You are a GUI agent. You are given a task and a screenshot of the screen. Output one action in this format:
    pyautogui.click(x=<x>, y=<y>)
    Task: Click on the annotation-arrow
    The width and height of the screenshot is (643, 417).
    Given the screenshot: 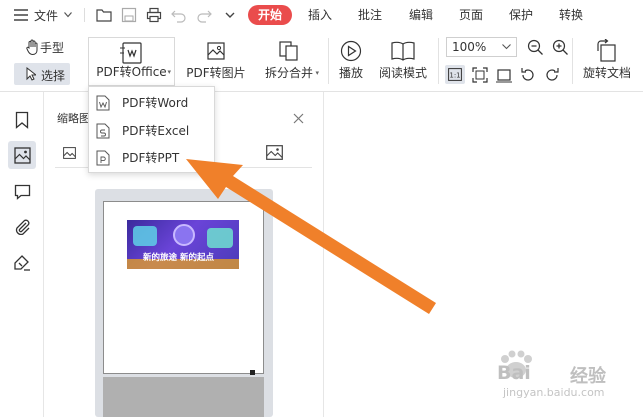 What is the action you would take?
    pyautogui.click(x=311, y=236)
    